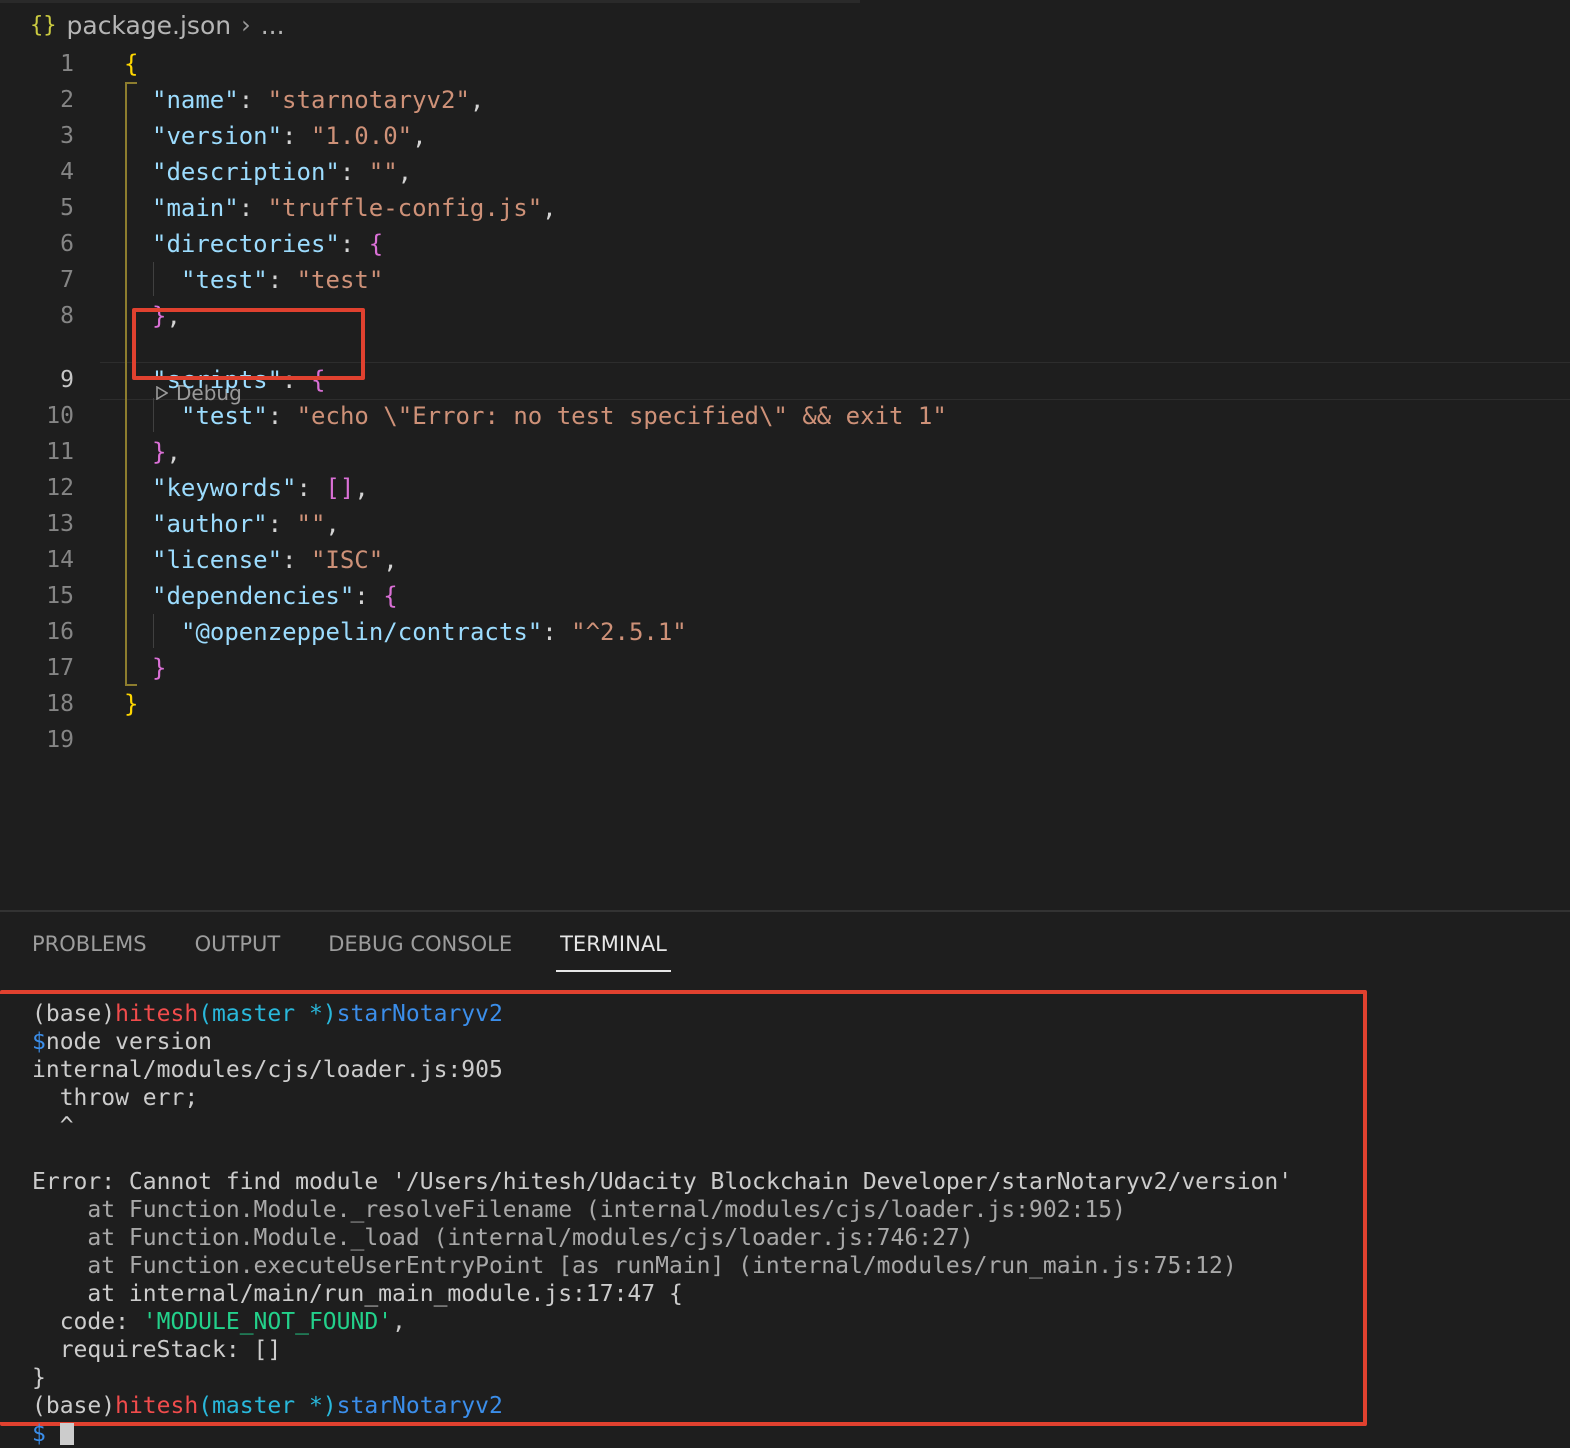 The width and height of the screenshot is (1570, 1448). What do you see at coordinates (785, 208) in the screenshot?
I see `code-line: 5 "main": "truffle-config.js",` at bounding box center [785, 208].